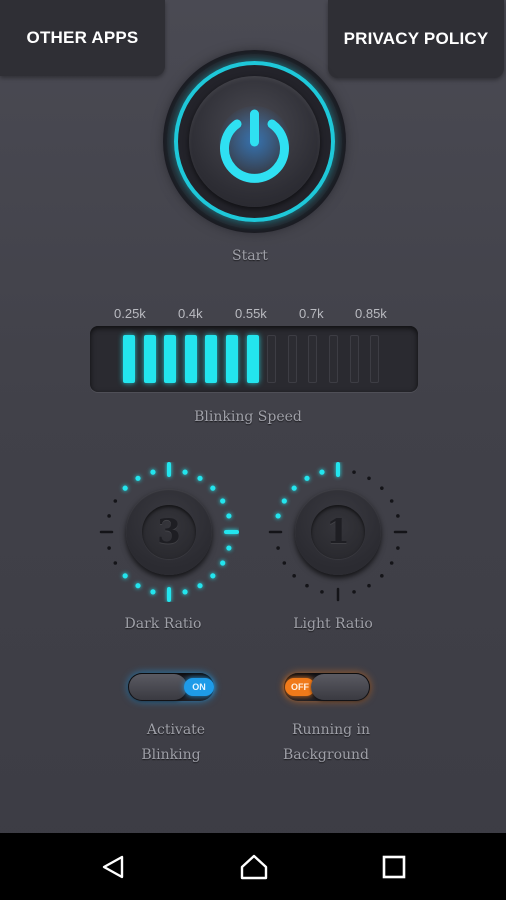 The height and width of the screenshot is (900, 506). I want to click on recents-square-icon, so click(394, 866).